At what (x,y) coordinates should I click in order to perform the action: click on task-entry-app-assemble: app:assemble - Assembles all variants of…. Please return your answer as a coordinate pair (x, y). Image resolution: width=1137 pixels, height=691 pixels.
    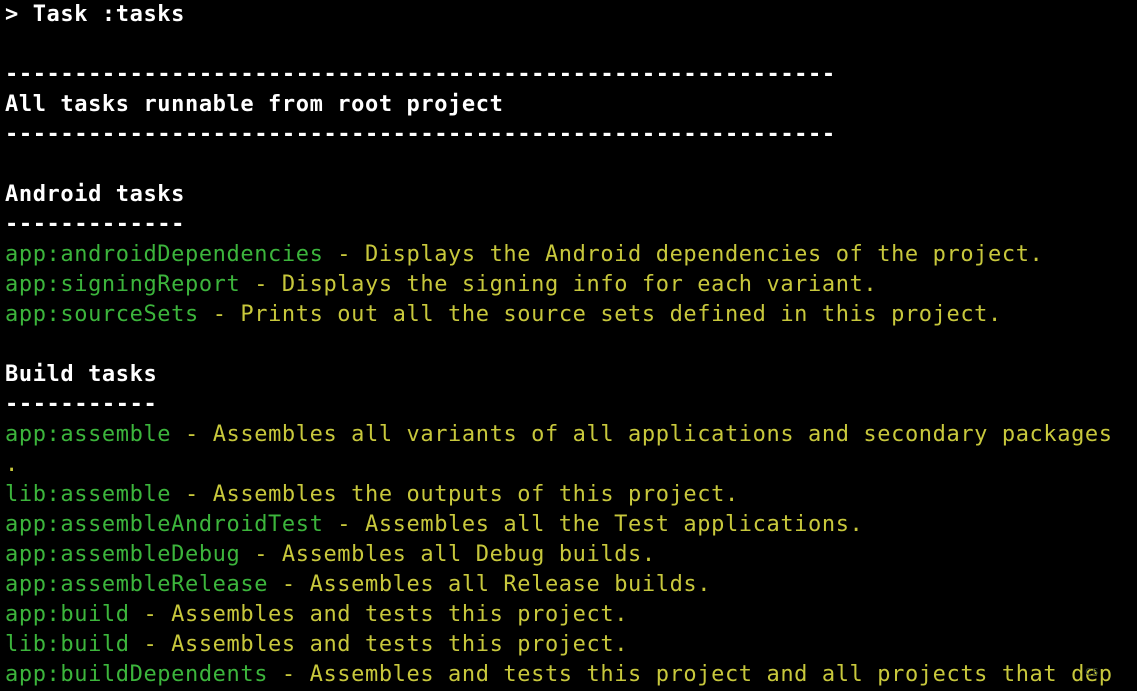
    Looking at the image, I should click on (559, 435).